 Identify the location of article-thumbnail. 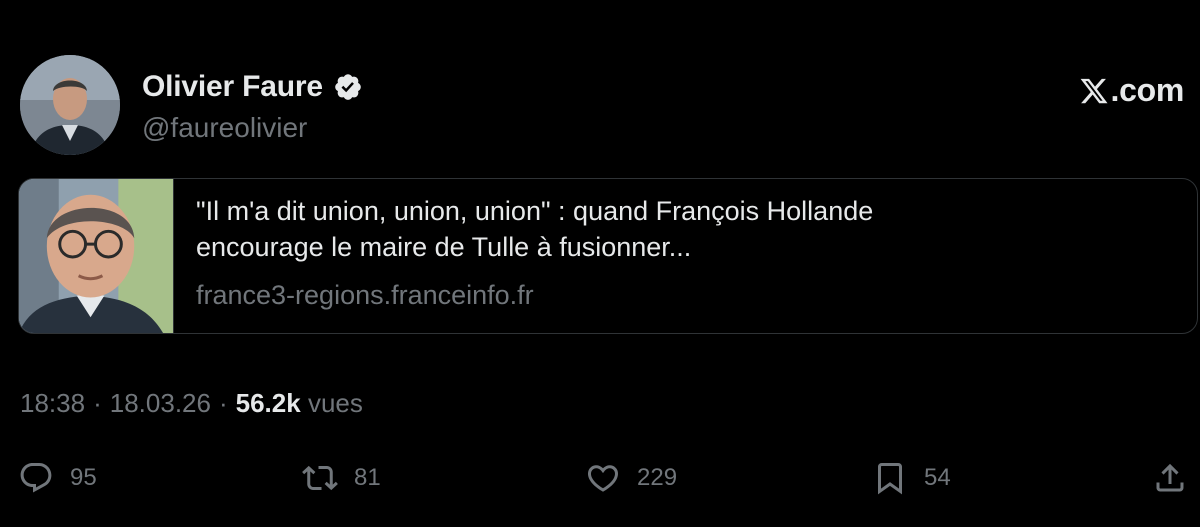
(96, 256).